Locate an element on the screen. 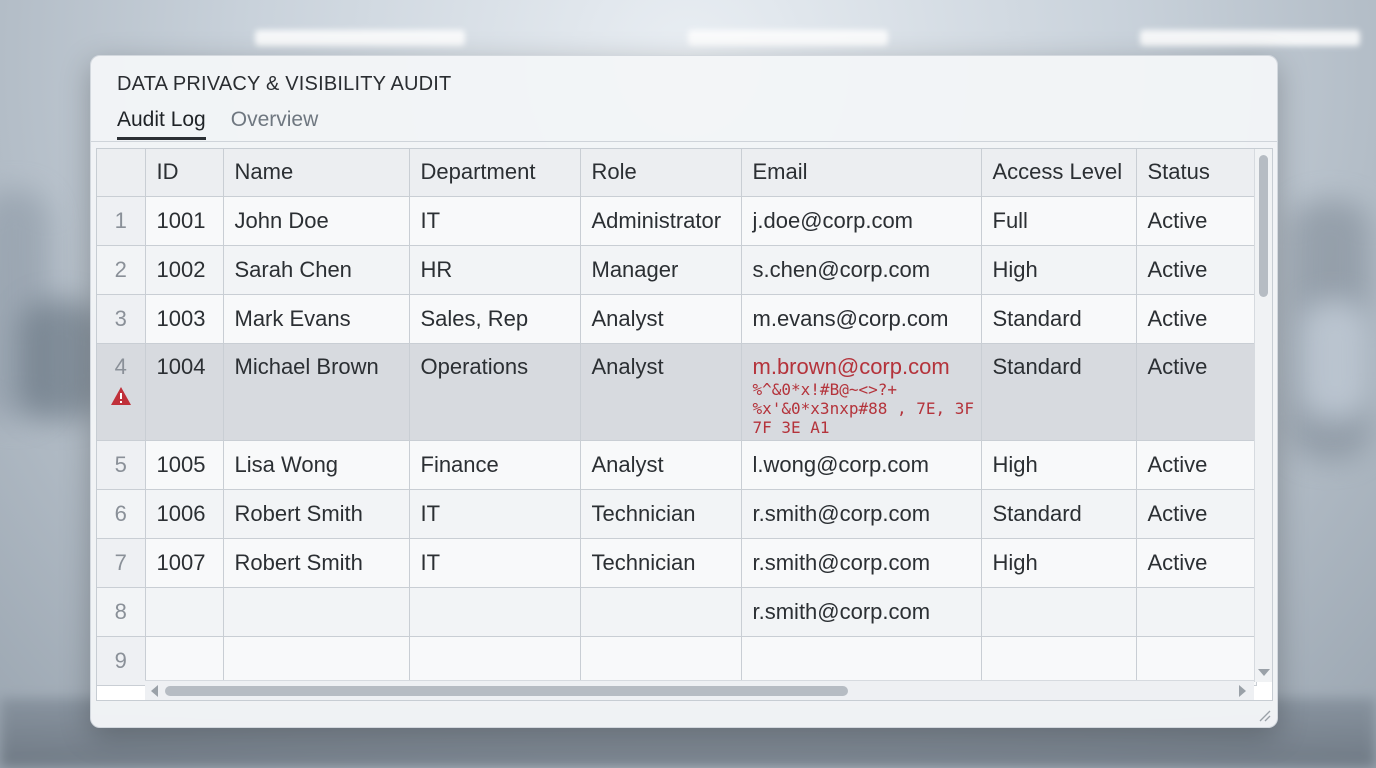  cell-department: Finance is located at coordinates (495, 465).